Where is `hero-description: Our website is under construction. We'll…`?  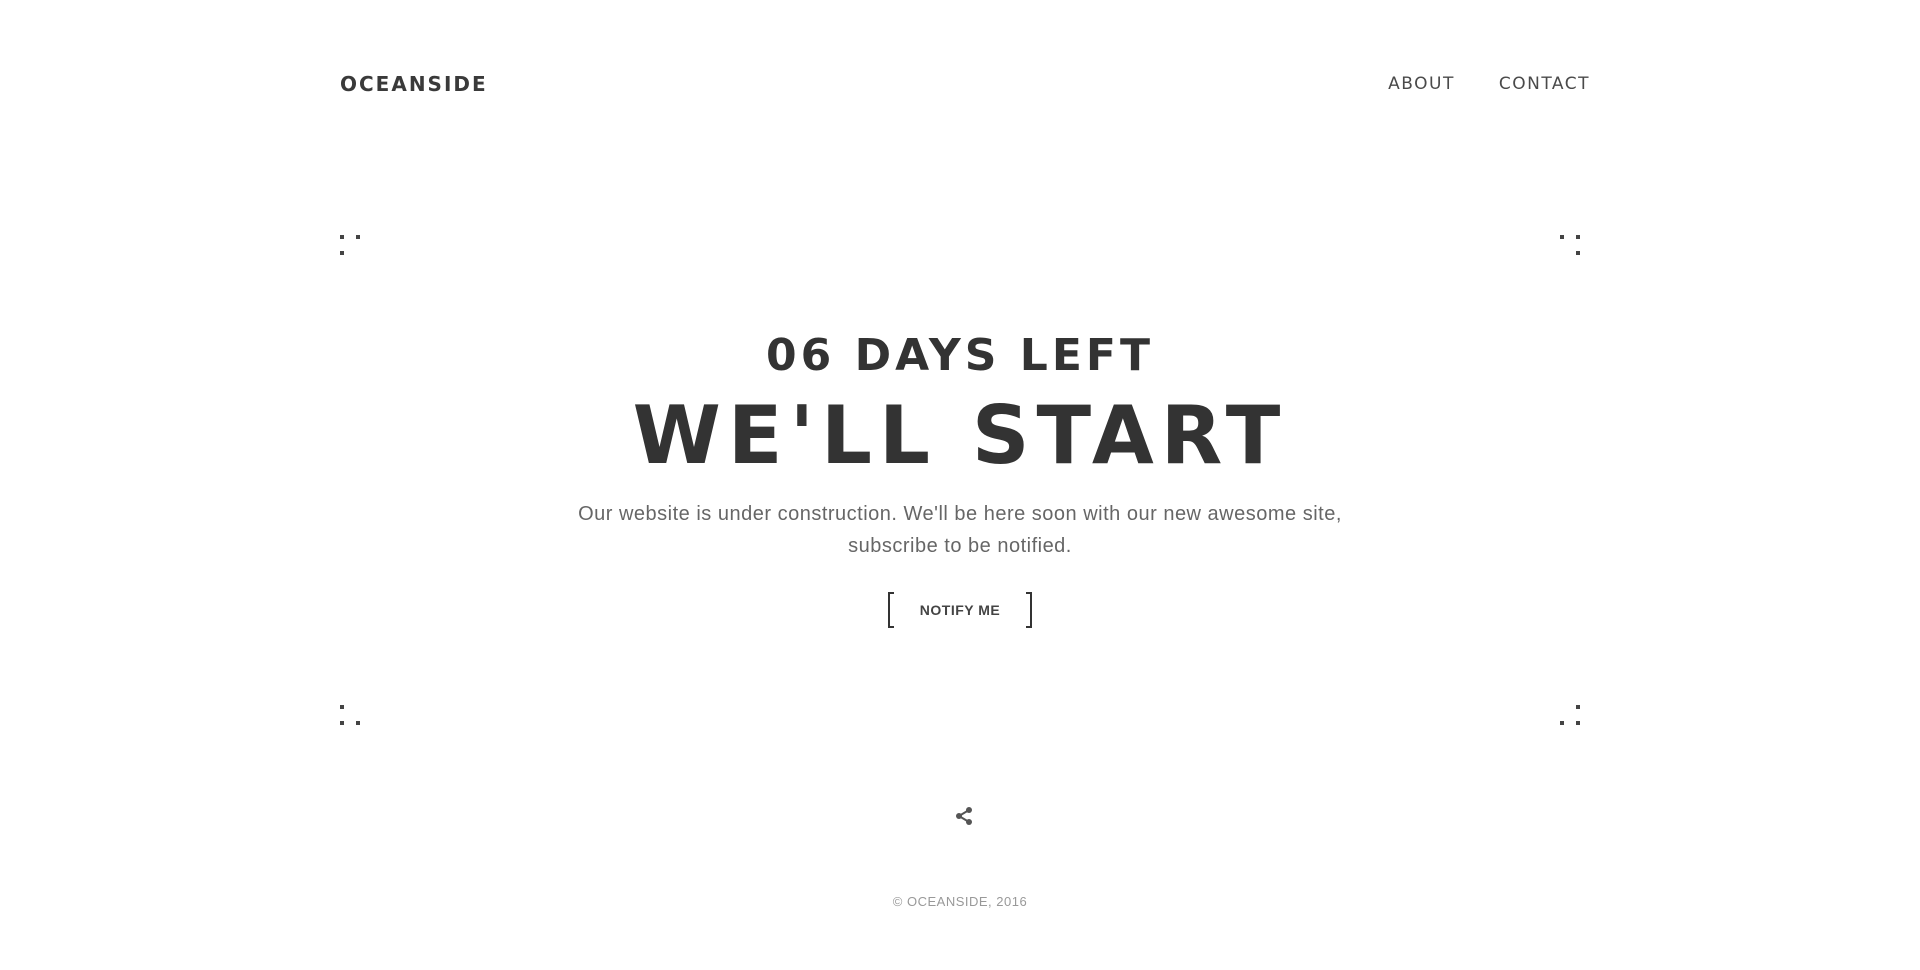 hero-description: Our website is under construction. We'll… is located at coordinates (960, 530).